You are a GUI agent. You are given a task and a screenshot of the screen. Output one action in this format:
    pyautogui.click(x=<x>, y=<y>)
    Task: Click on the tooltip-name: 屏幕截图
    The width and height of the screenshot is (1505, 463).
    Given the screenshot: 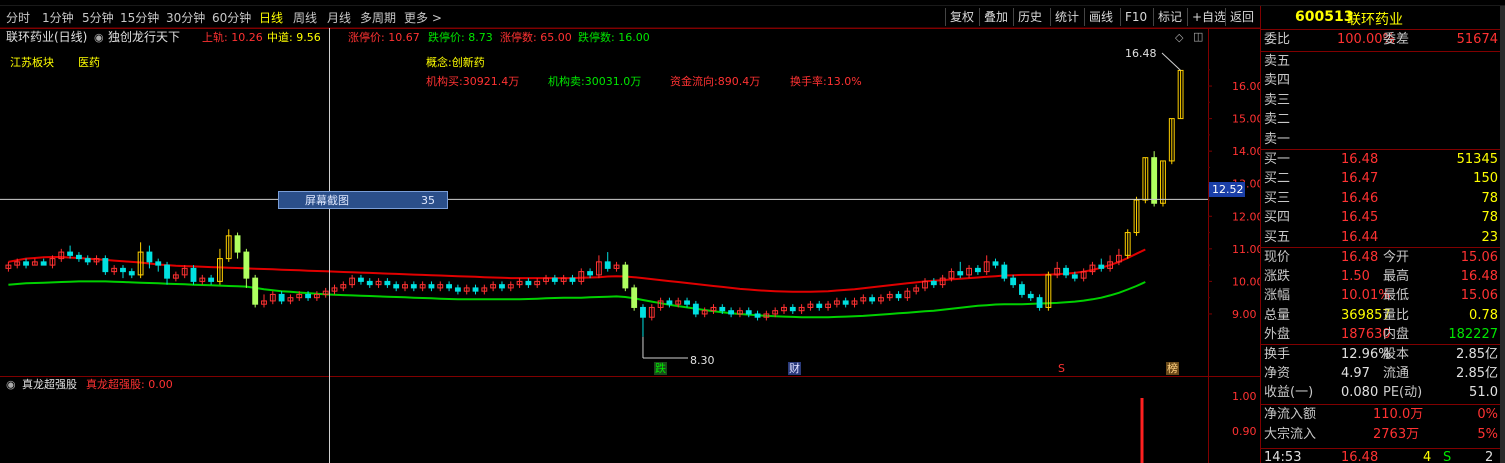 What is the action you would take?
    pyautogui.click(x=327, y=200)
    